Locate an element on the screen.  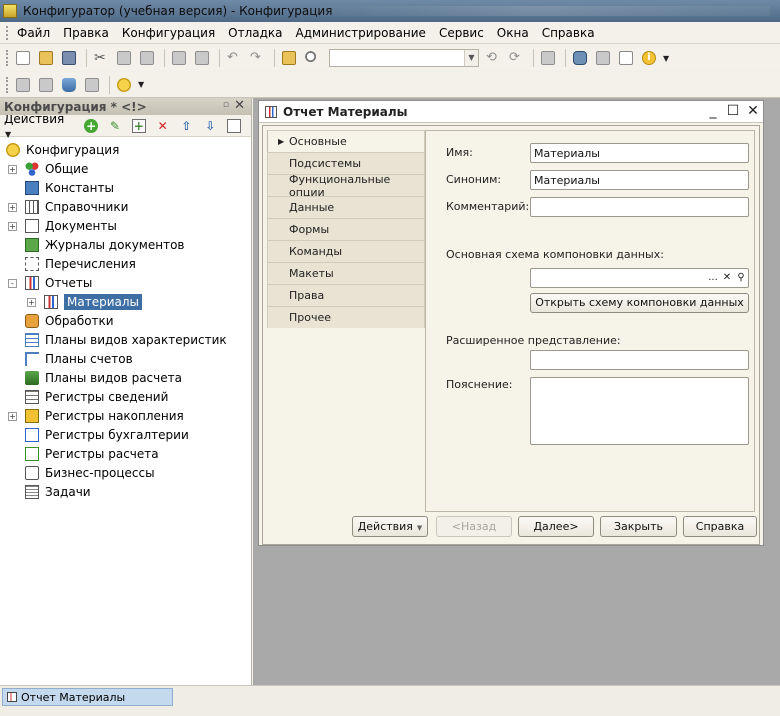
syntax-help-button is located at coordinates (603, 58).